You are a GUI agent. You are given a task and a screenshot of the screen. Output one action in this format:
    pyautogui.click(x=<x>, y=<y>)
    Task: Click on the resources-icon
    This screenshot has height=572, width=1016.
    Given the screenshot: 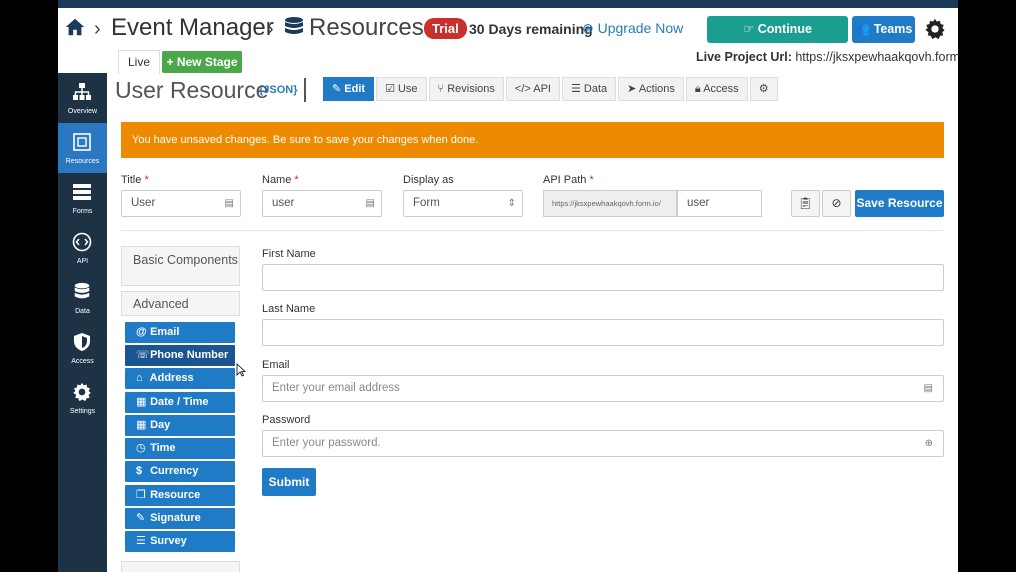 What is the action you would take?
    pyautogui.click(x=82, y=142)
    